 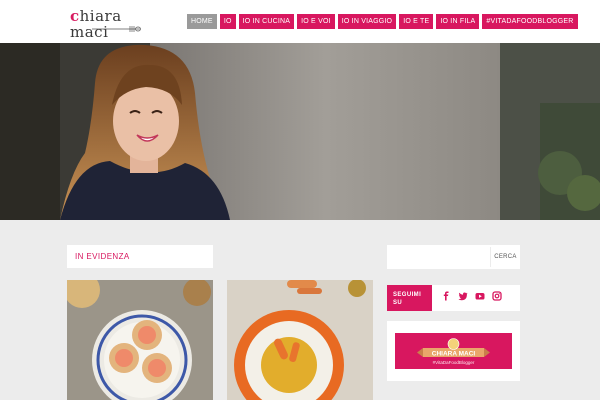 What do you see at coordinates (398, 303) in the screenshot?
I see `follow-label-line2: SU` at bounding box center [398, 303].